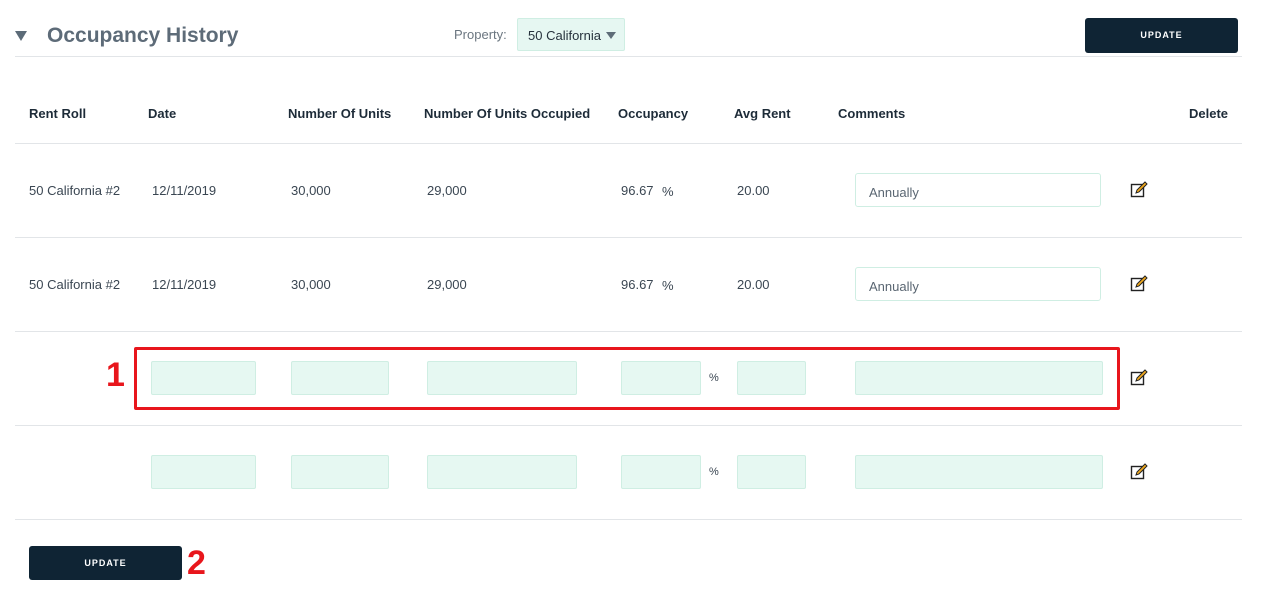 The height and width of the screenshot is (596, 1261). Describe the element at coordinates (661, 472) in the screenshot. I see `occupancy-input` at that location.